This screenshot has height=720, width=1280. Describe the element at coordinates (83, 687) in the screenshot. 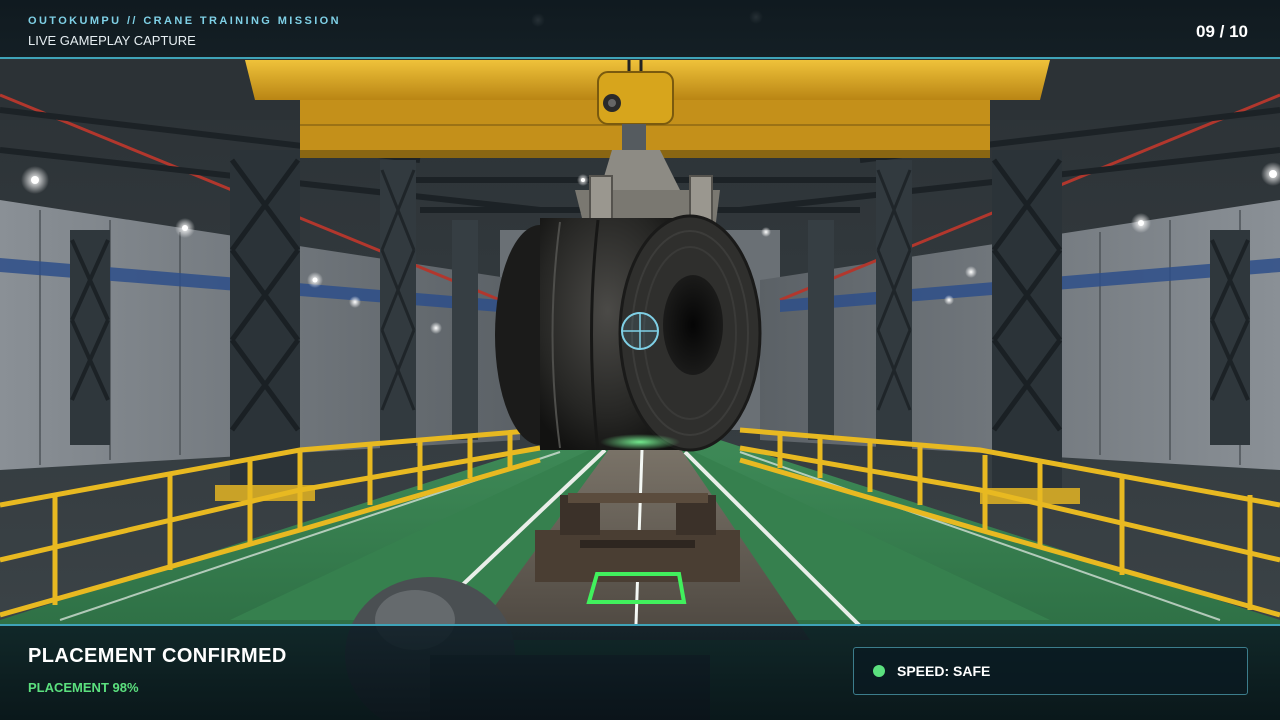

I see `placement-readout: PLACEMENT 98%` at that location.